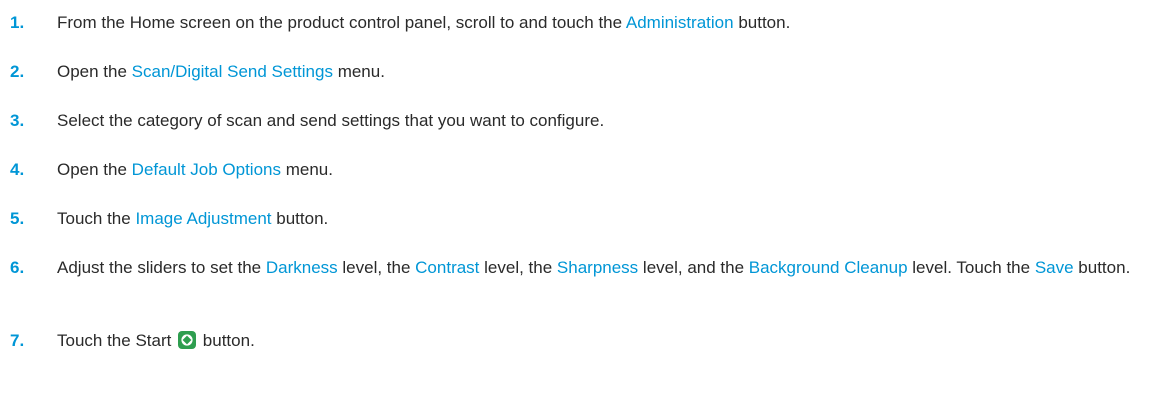  Describe the element at coordinates (96, 218) in the screenshot. I see `step-text-run: Touch the` at that location.